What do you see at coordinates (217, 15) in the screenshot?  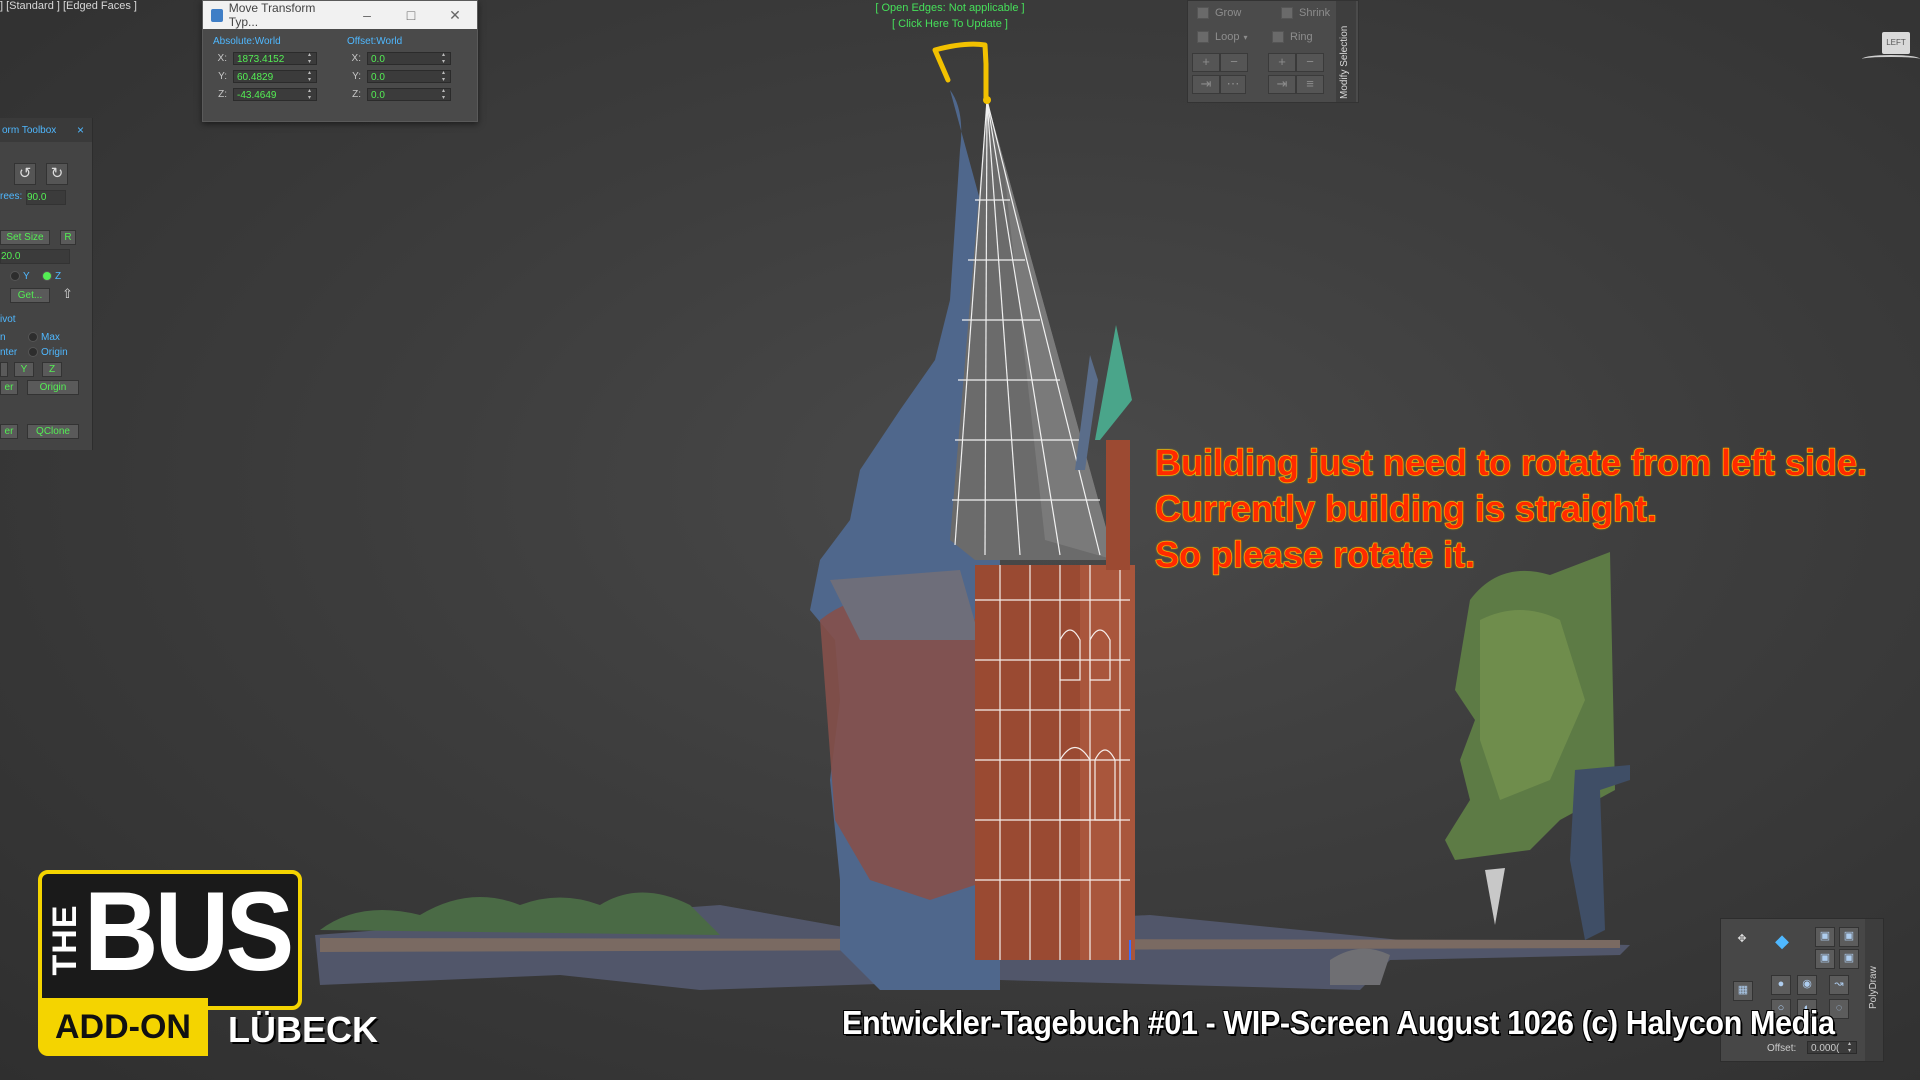 I see `app-icon` at bounding box center [217, 15].